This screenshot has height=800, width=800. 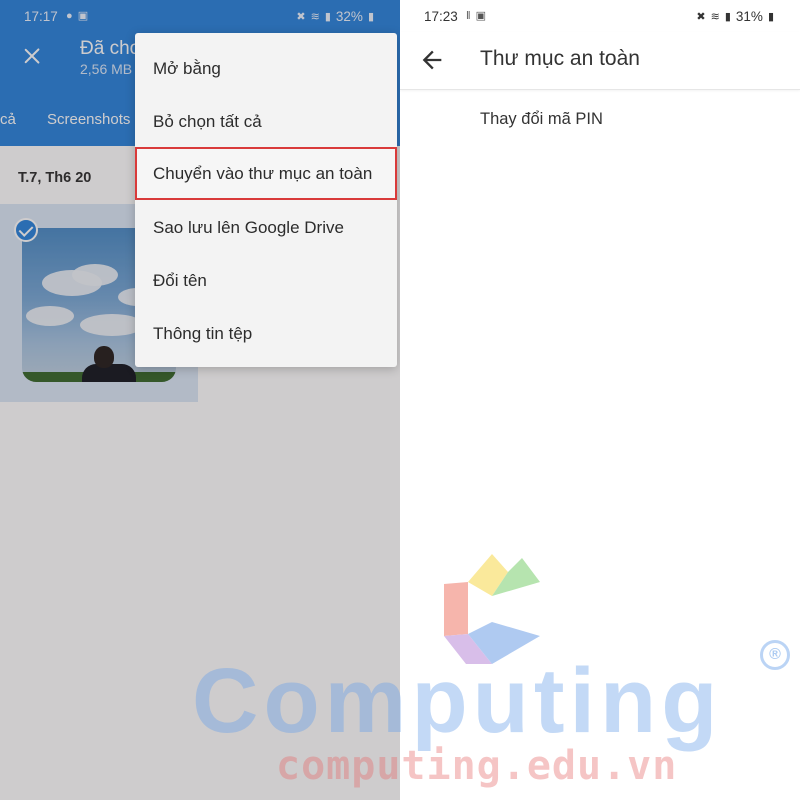 What do you see at coordinates (749, 16) in the screenshot?
I see `battery-level: 31%` at bounding box center [749, 16].